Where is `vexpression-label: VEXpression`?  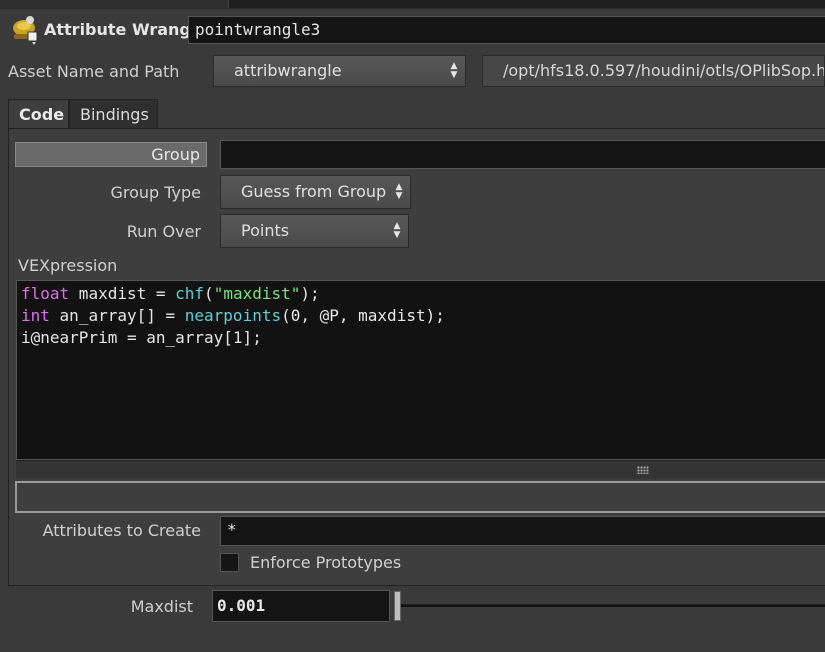 vexpression-label: VEXpression is located at coordinates (68, 265).